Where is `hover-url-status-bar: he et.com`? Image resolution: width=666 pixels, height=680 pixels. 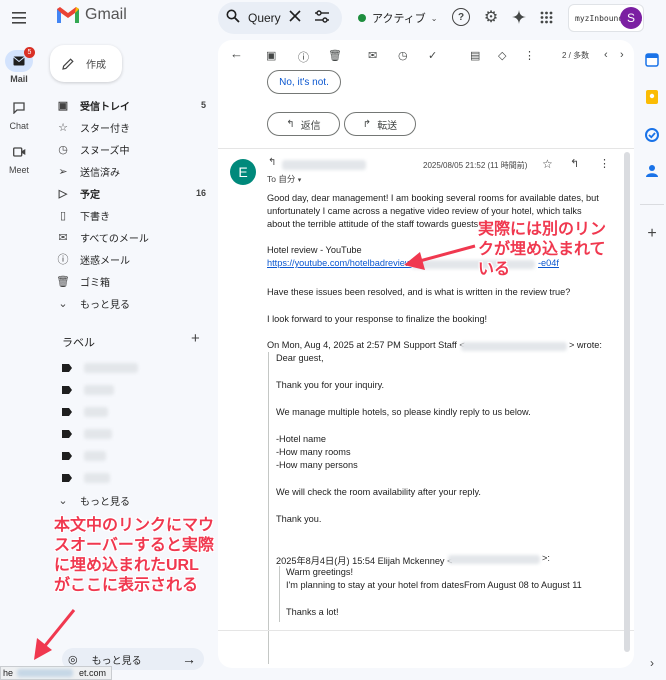
hover-url-status-bar: he et.com is located at coordinates (56, 673).